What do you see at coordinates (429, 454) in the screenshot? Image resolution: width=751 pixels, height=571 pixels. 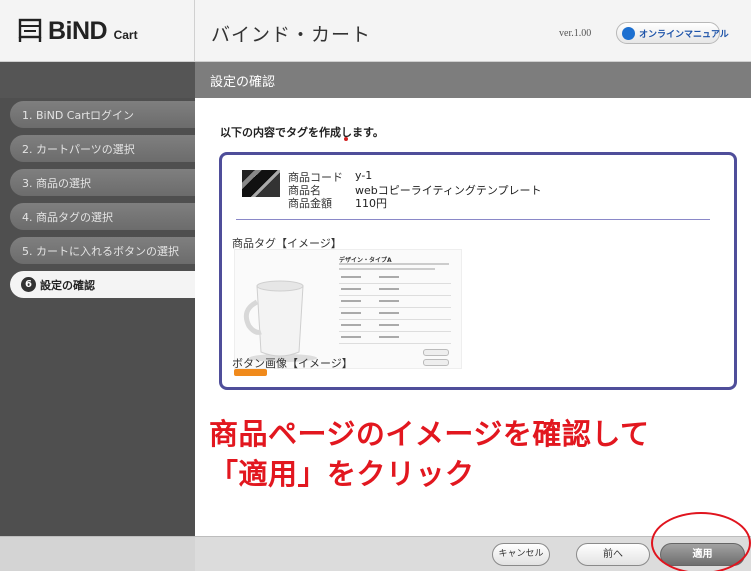 I see `annotation-text: 商品ページのイメージを確認して 「適用」をクリック` at bounding box center [429, 454].